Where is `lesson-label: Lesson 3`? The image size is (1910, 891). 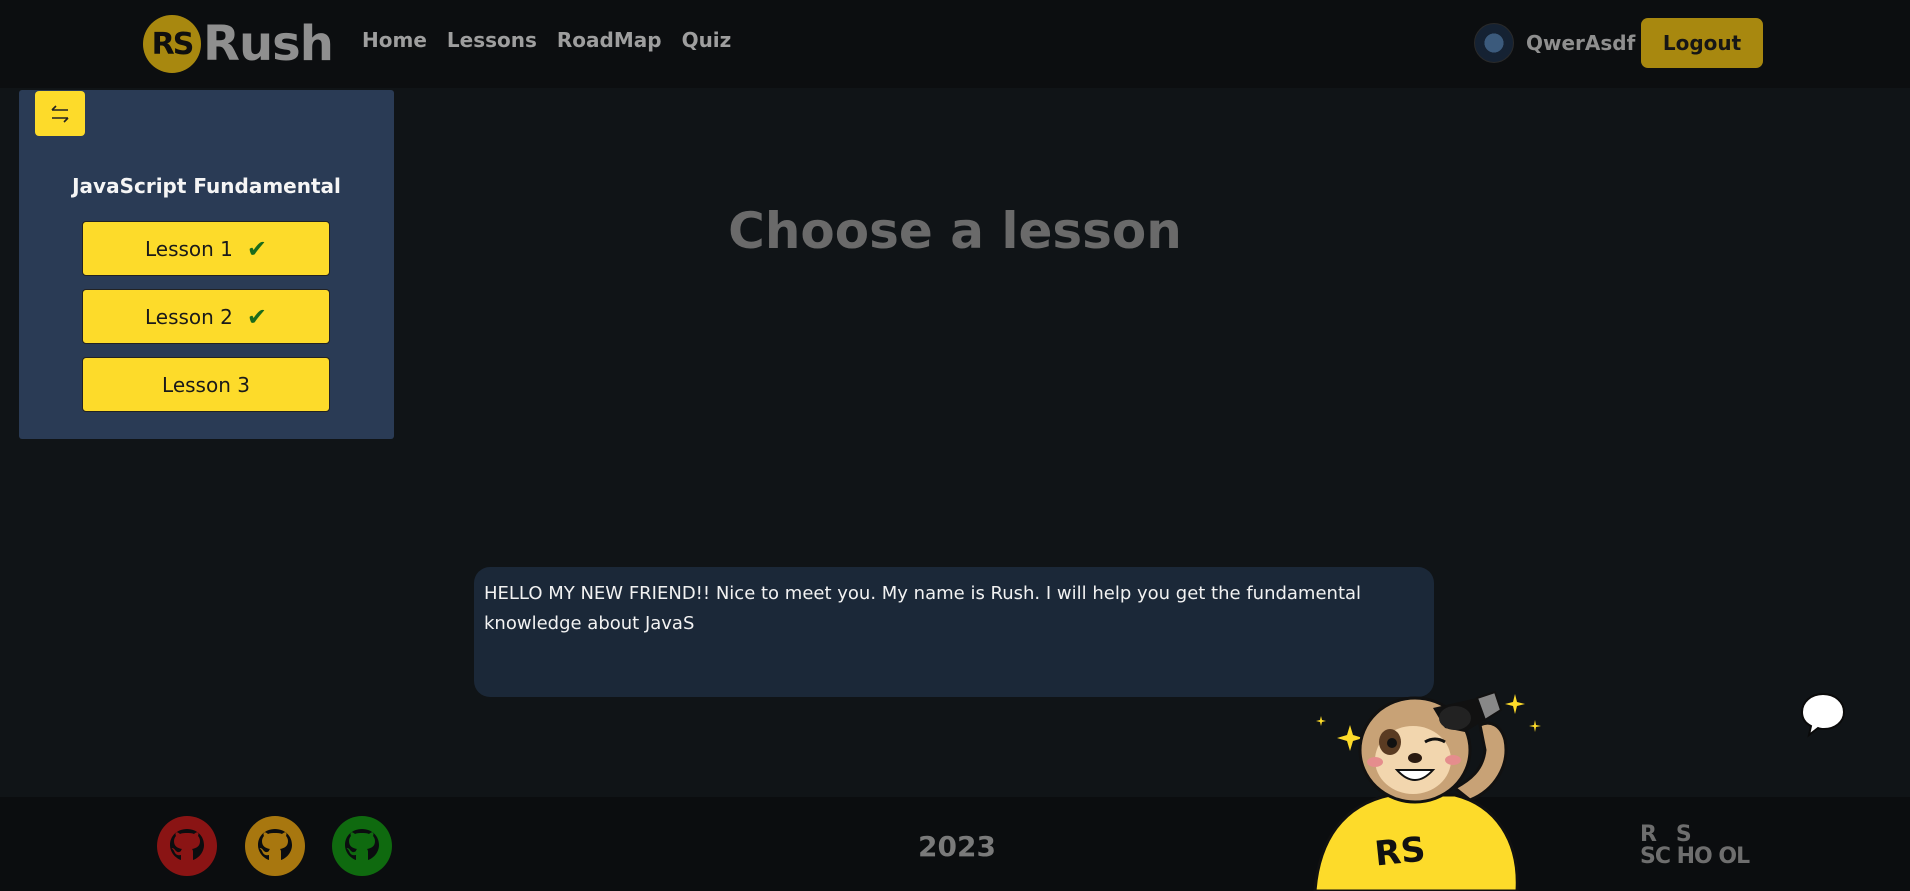
lesson-label: Lesson 3 is located at coordinates (206, 384).